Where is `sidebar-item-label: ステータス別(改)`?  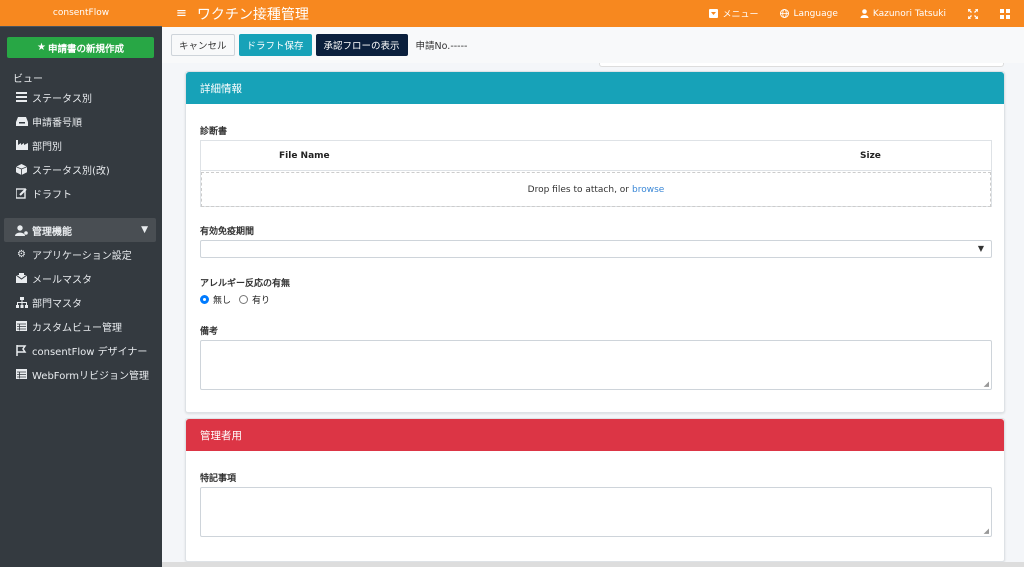 sidebar-item-label: ステータス別(改) is located at coordinates (71, 171).